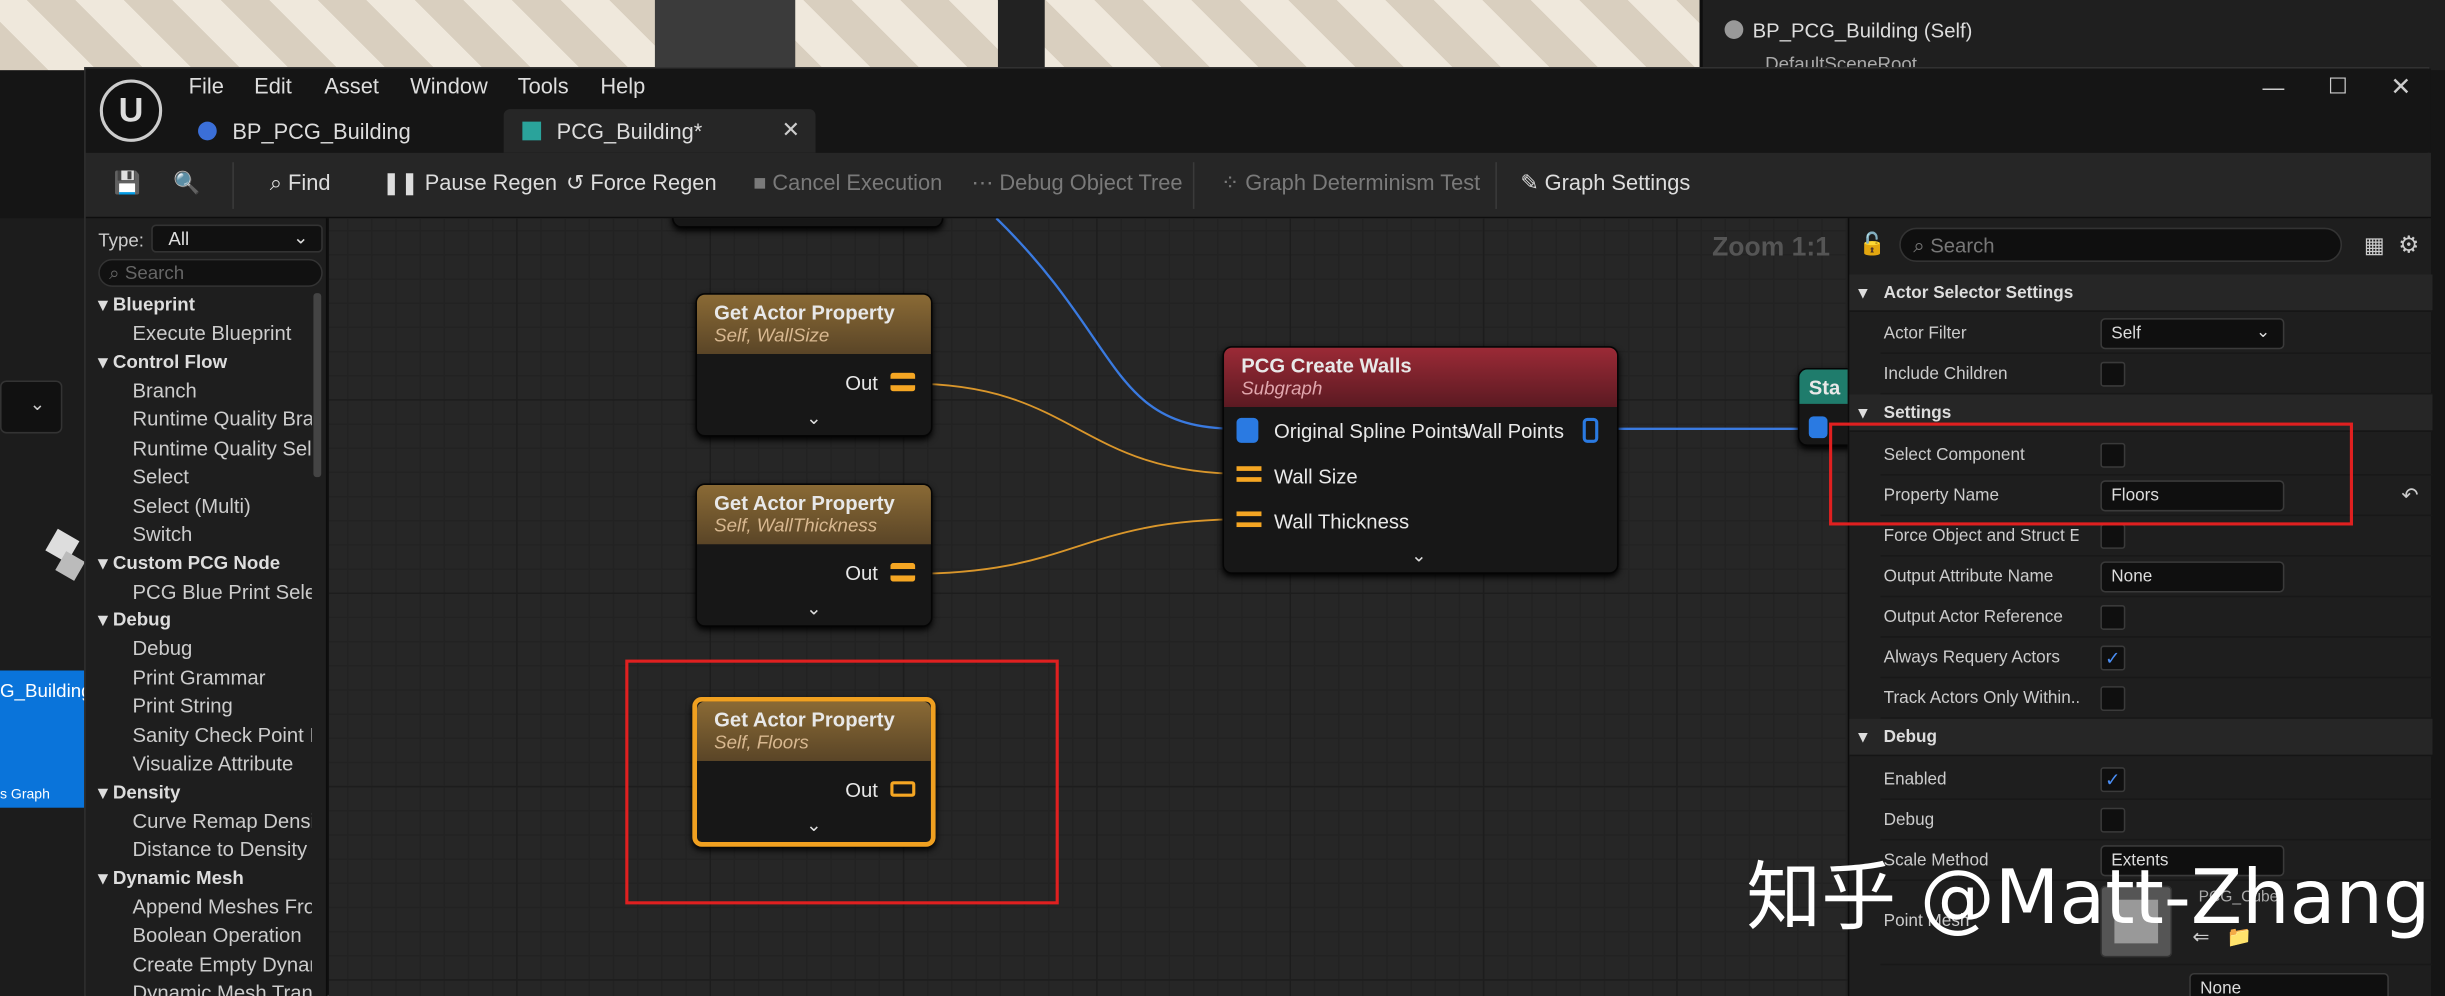 This screenshot has width=2445, height=996. I want to click on palette-item: Sanity Check Point I, so click(222, 734).